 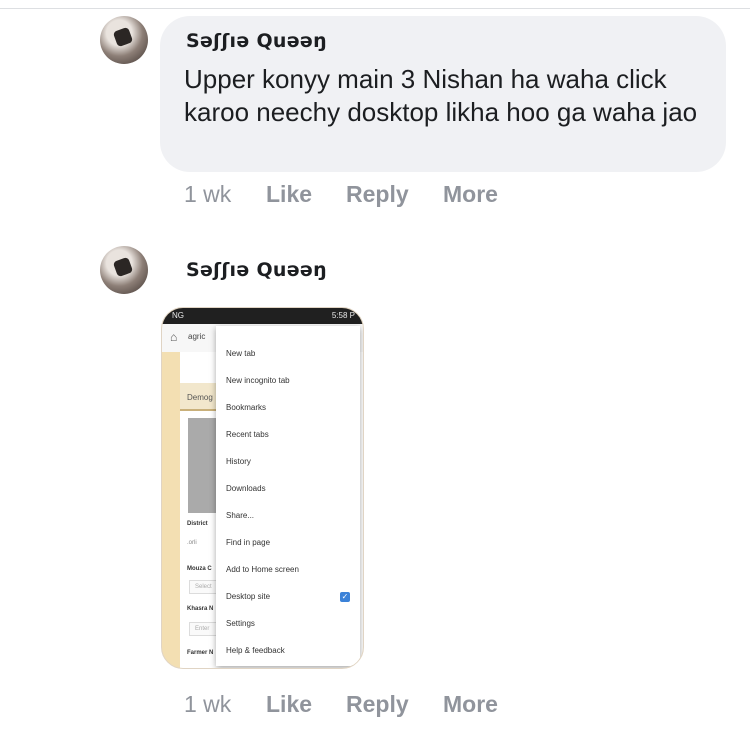 I want to click on photo-page-small-text: .orli, so click(x=192, y=543).